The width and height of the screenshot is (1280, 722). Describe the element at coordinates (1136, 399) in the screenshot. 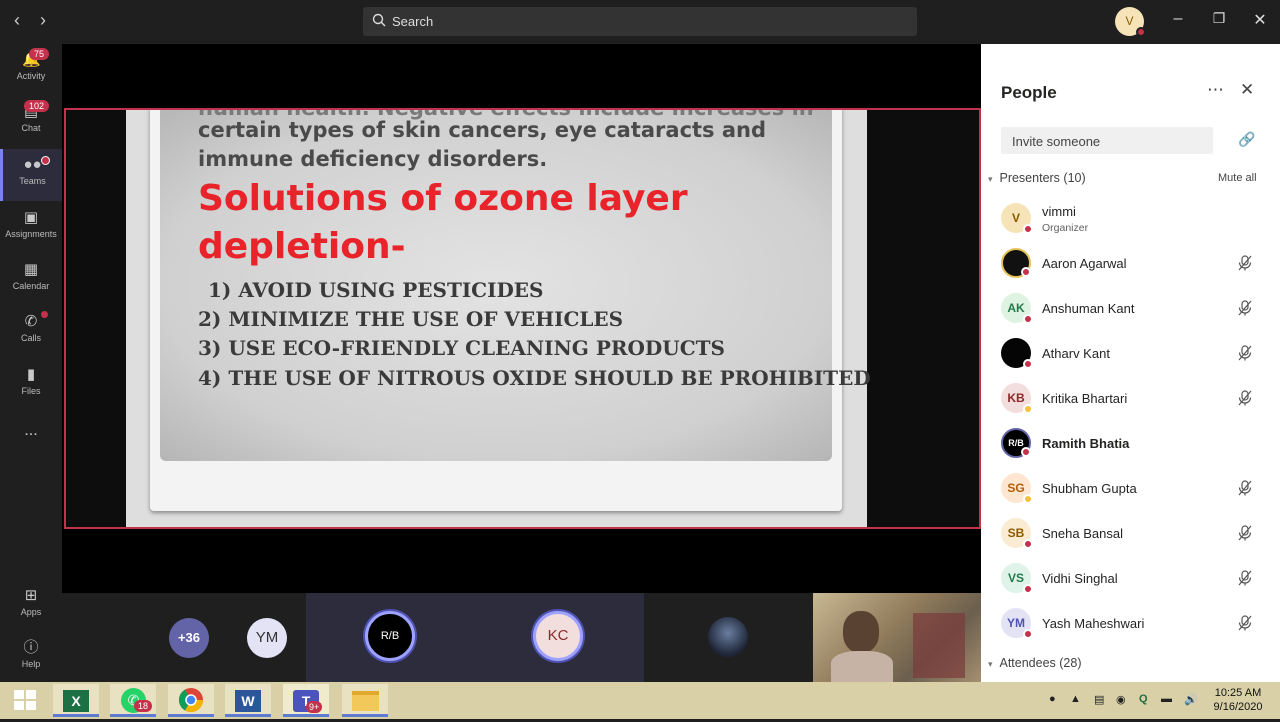

I see `people-list-item: KB Kritika Bhartari` at that location.